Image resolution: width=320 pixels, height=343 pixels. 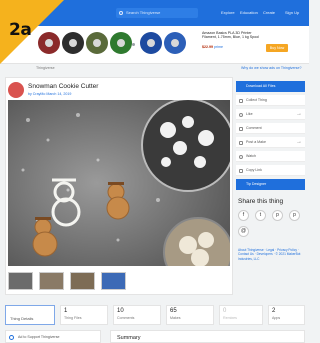 What do you see at coordinates (270, 156) in the screenshot?
I see `watch-button: Watch` at bounding box center [270, 156].